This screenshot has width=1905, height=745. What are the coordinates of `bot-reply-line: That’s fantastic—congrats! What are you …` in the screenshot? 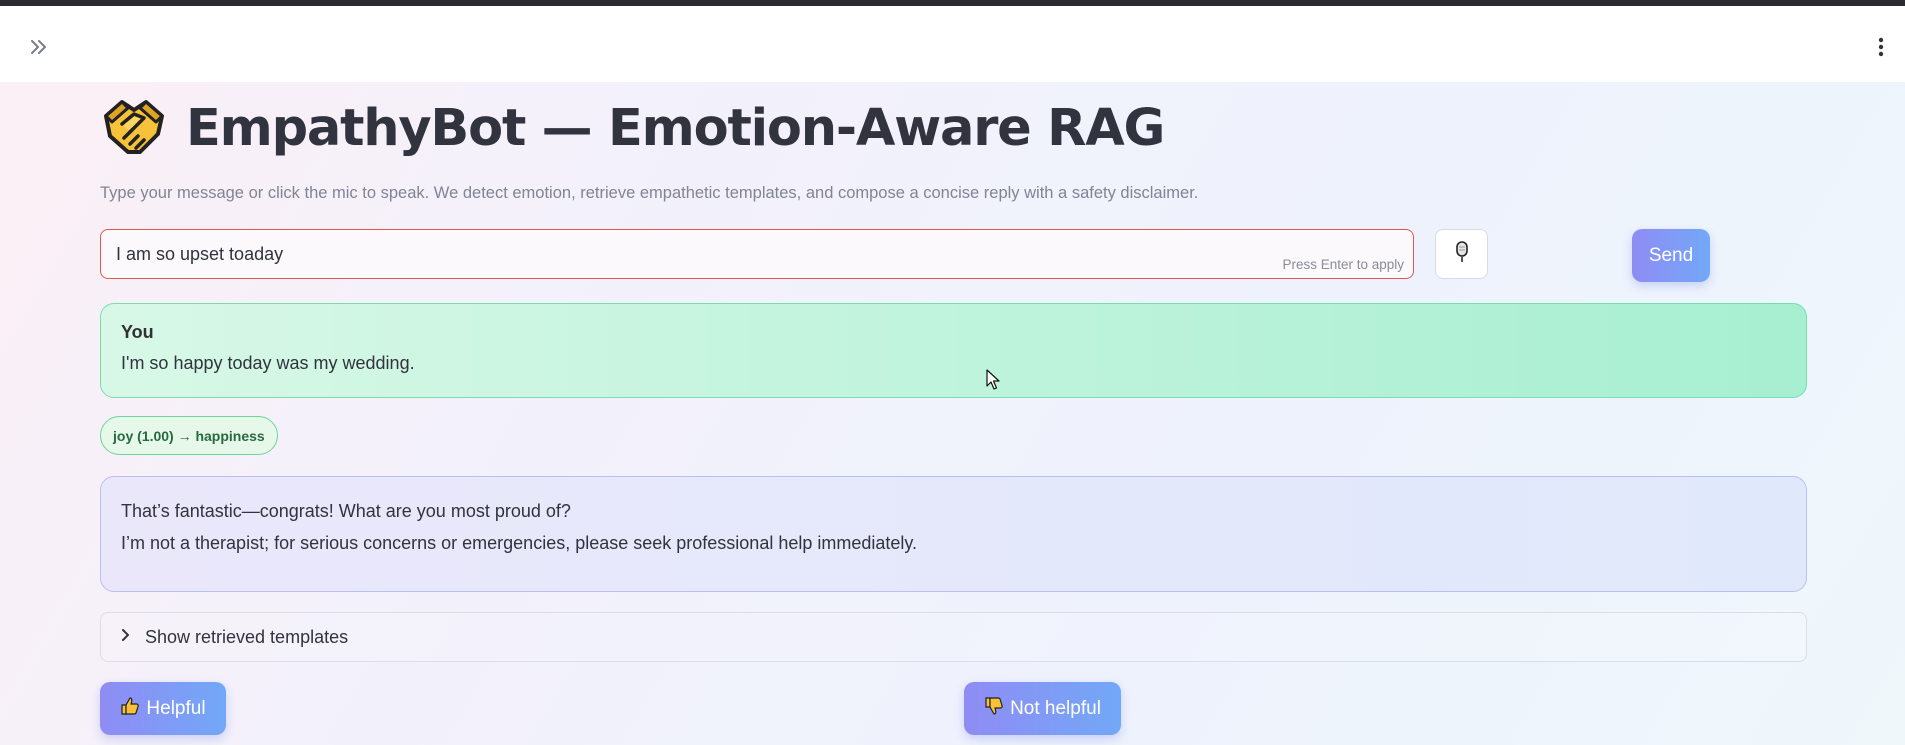 It's located at (346, 511).